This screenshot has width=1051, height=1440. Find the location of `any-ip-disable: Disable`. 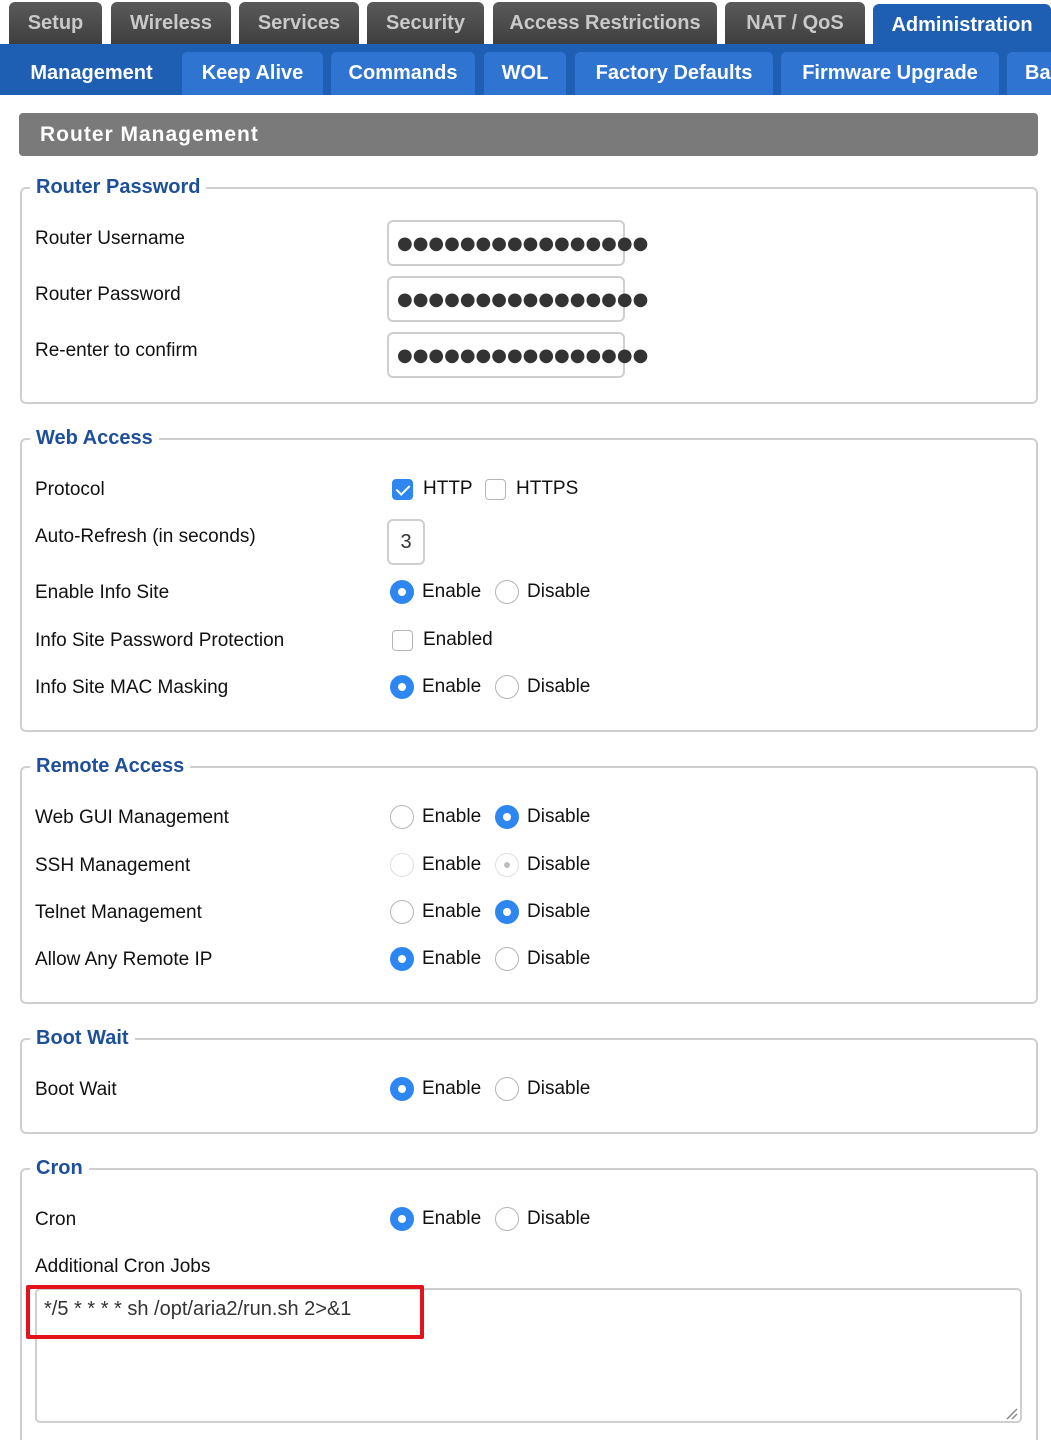

any-ip-disable: Disable is located at coordinates (542, 959).